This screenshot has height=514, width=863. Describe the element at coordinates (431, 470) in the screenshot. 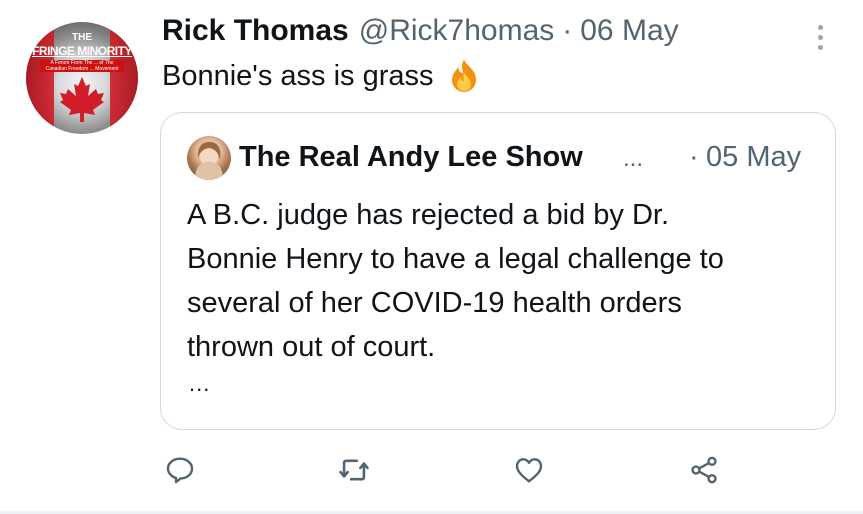

I see `tweet-actions-bar` at that location.